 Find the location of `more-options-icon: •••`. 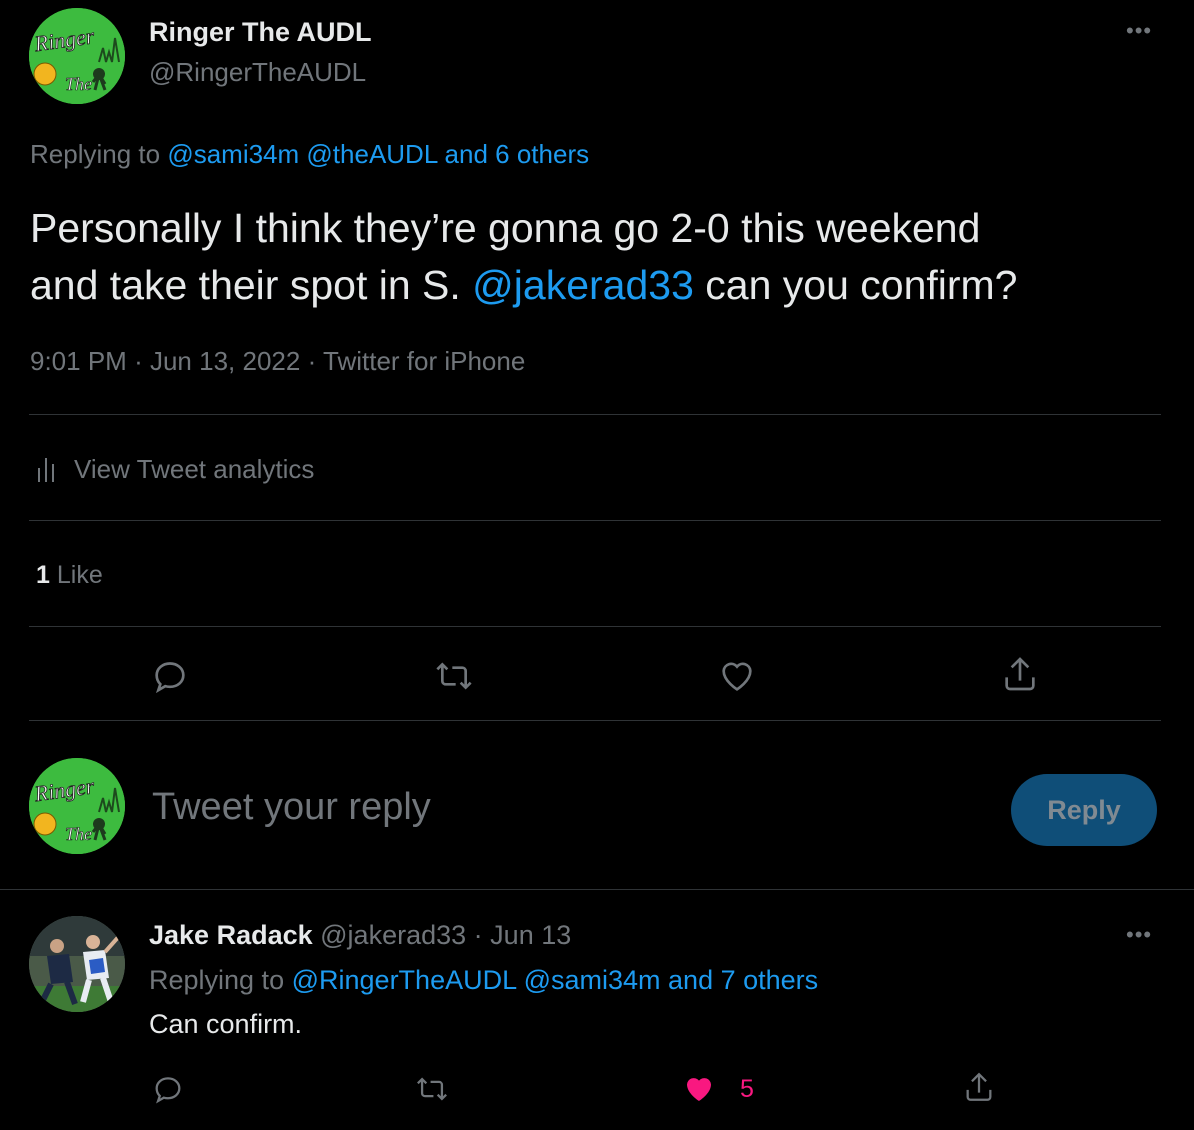

more-options-icon: ••• is located at coordinates (1139, 31).